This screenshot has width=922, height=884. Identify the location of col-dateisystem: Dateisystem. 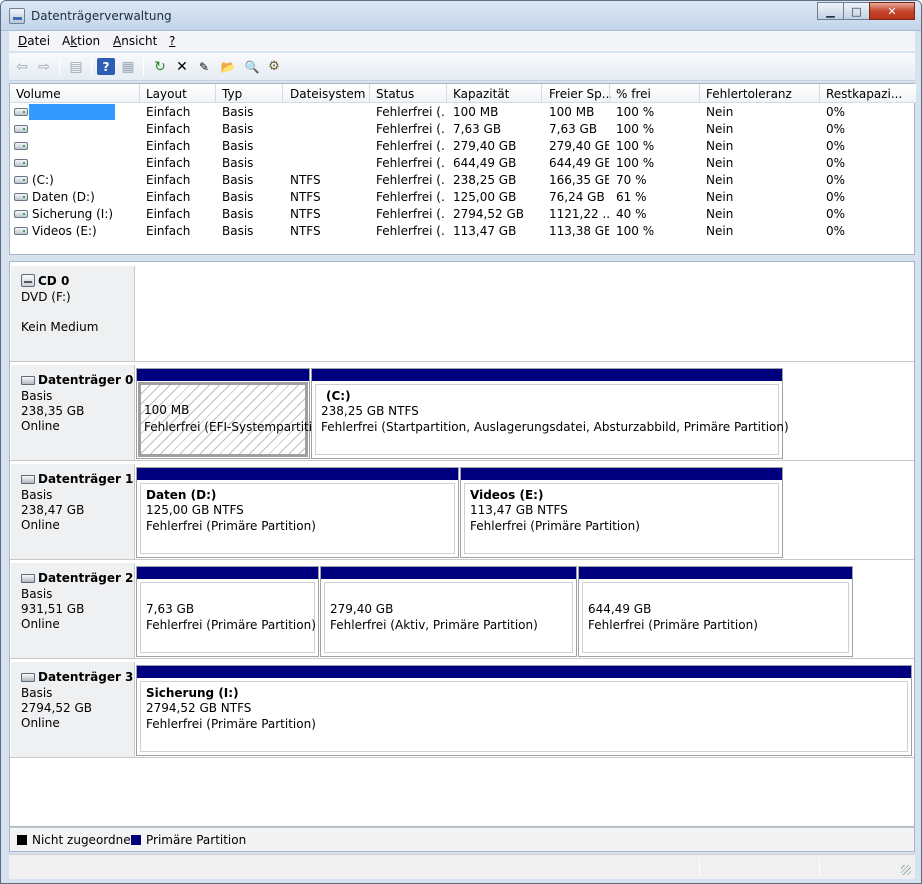
(330, 94).